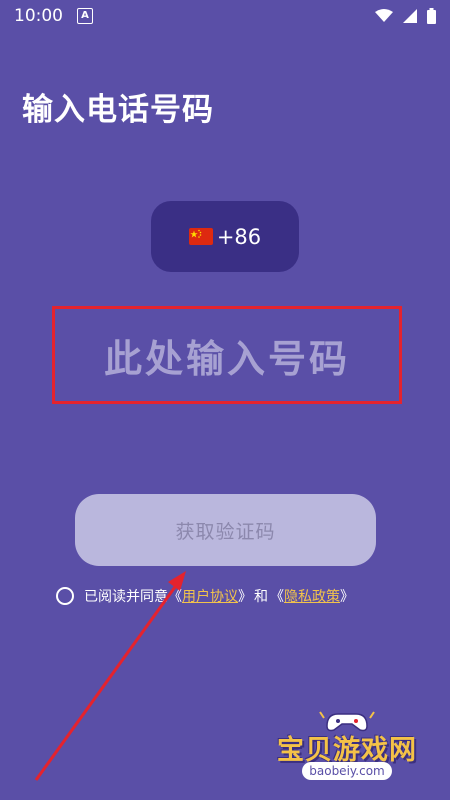  Describe the element at coordinates (312, 596) in the screenshot. I see `privacy-policy-link: 隐私政策` at that location.